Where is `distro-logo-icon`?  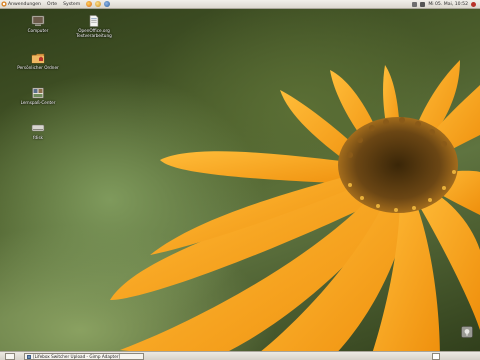
distro-logo-icon is located at coordinates (4, 4).